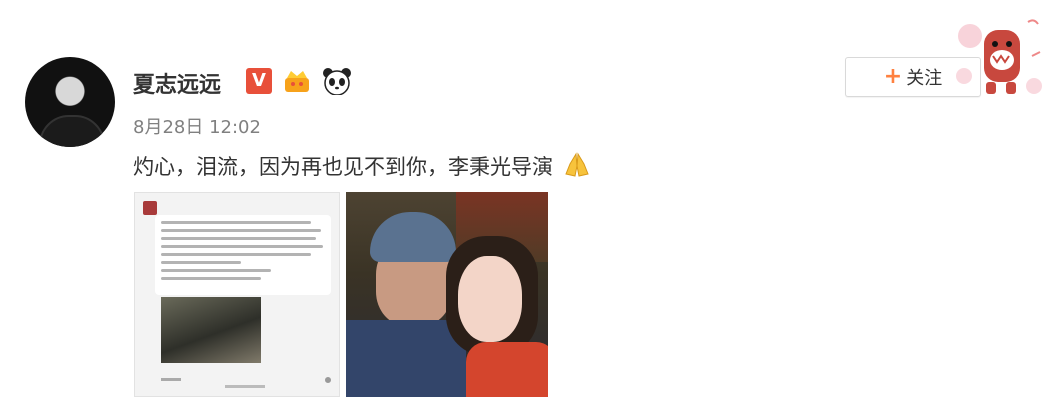  I want to click on selfie-person-right, so click(490, 299).